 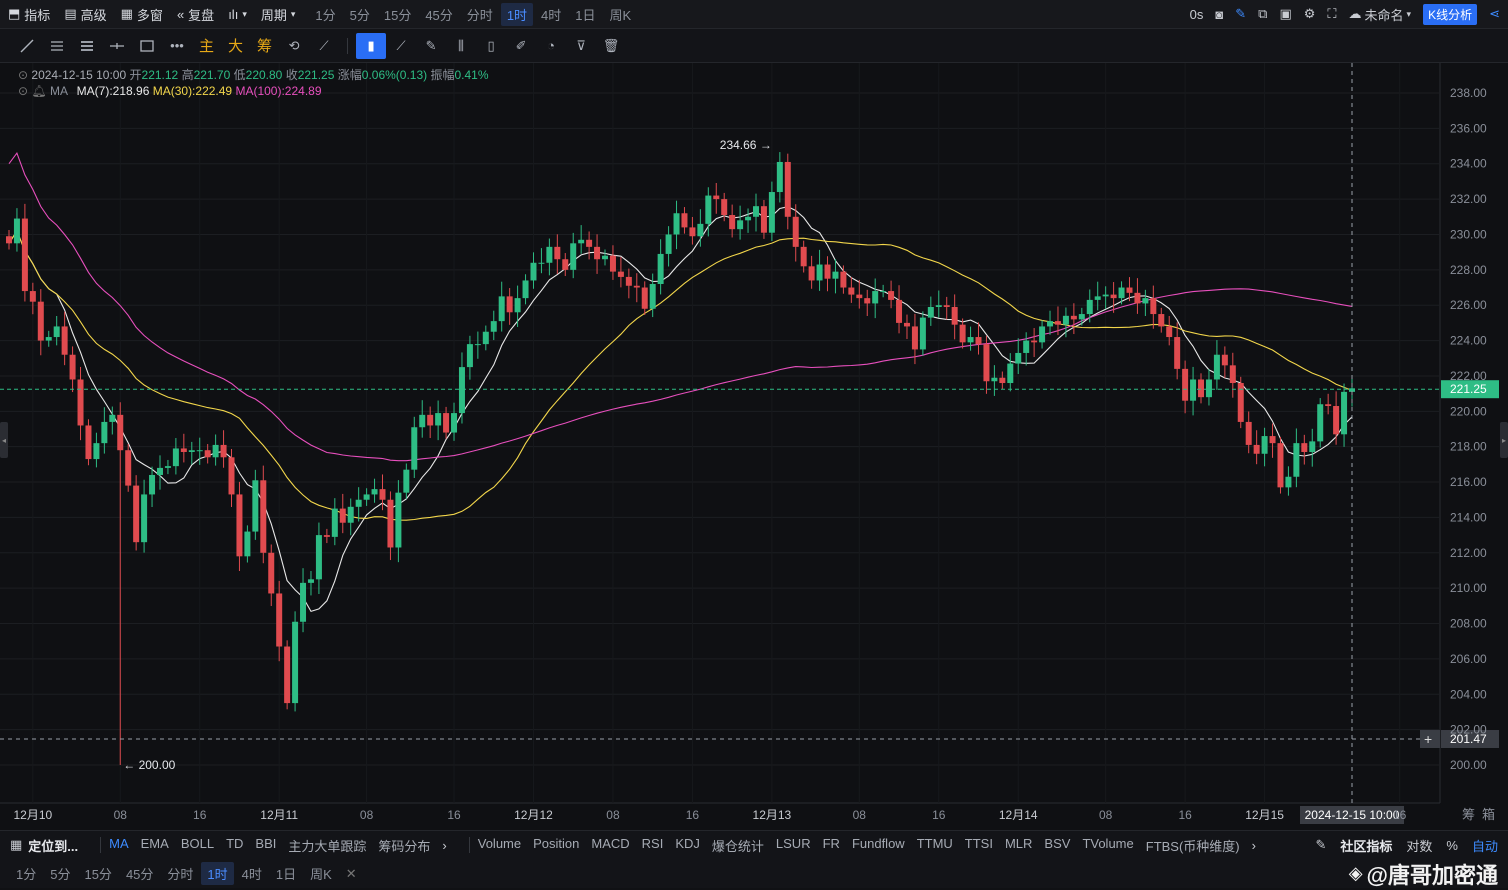 I want to click on x-tick-label: 16, so click(x=693, y=815).